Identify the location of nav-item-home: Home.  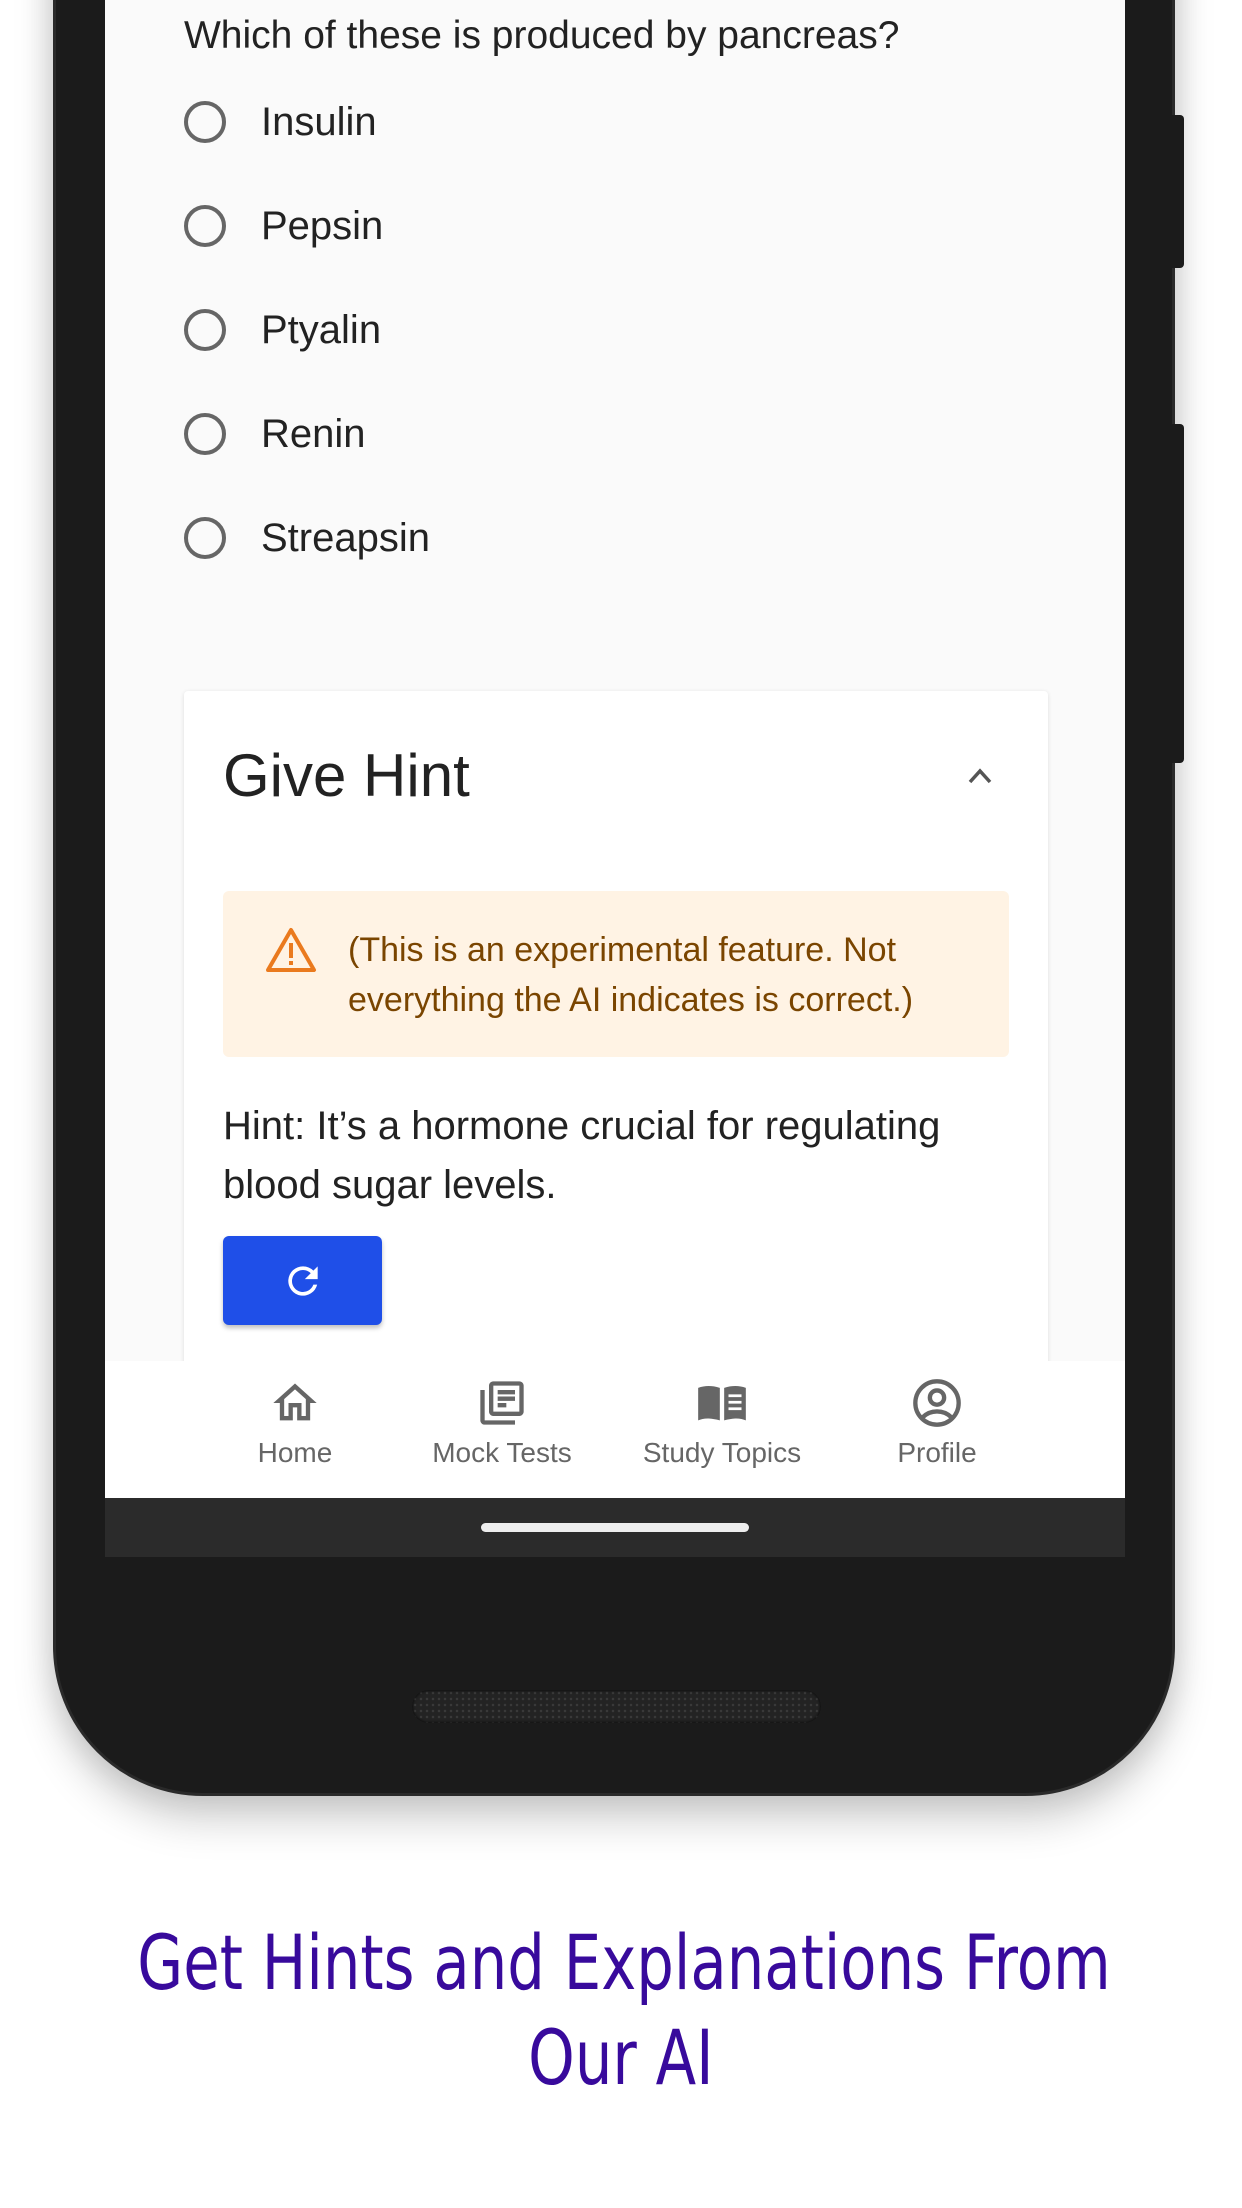
(295, 1423).